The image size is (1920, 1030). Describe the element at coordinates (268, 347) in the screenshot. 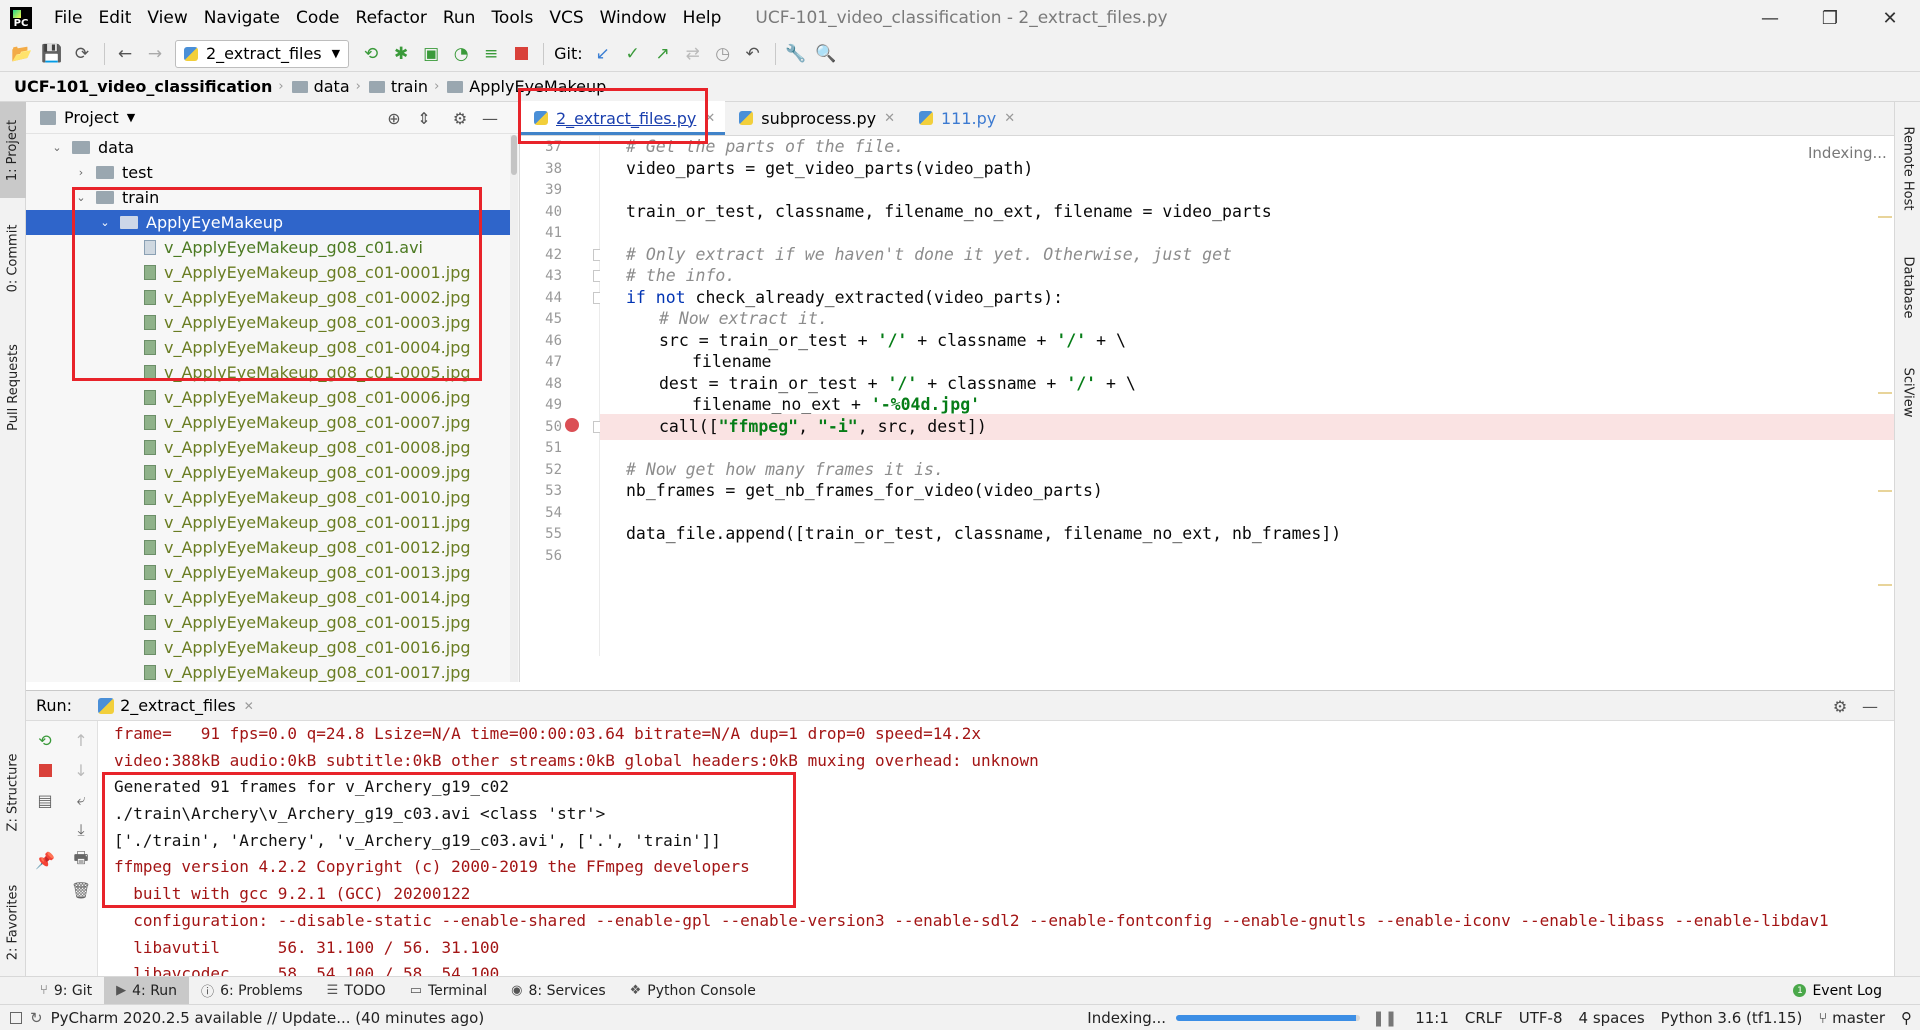

I see `tree-file: v_ApplyEyeMakeup_g08_c01-0004.jpg` at that location.